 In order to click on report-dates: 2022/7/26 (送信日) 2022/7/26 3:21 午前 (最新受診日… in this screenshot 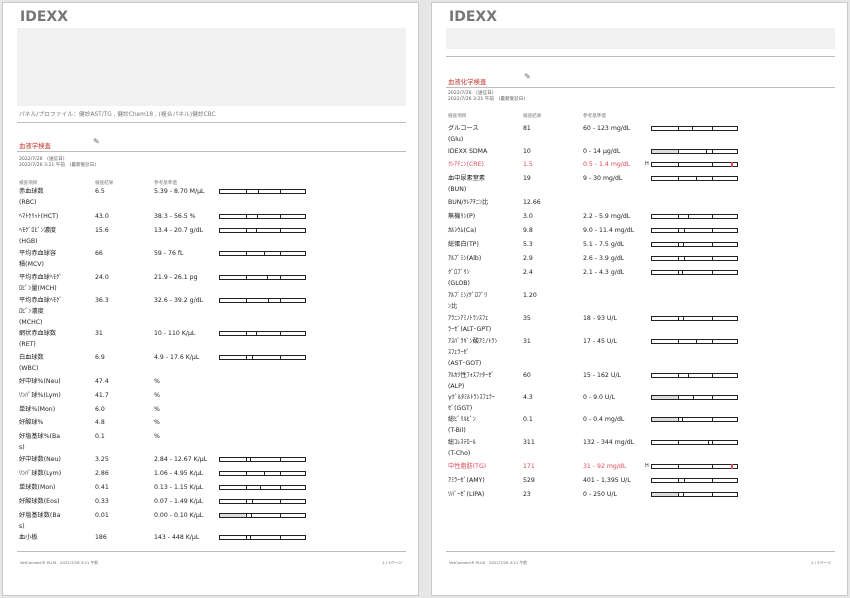, I will do `click(57, 163)`.